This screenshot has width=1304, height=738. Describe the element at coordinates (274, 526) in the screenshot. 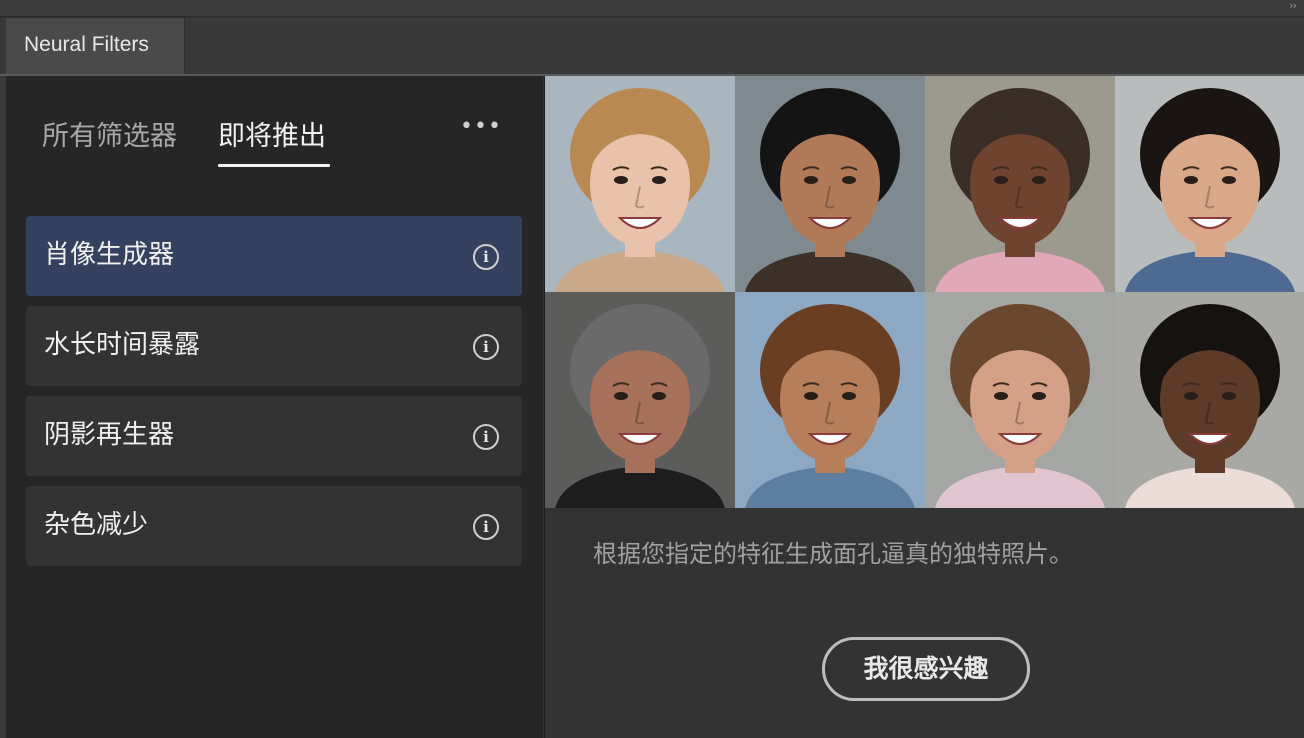

I see `filter-item-noise-reduction: 杂色减少 i` at that location.